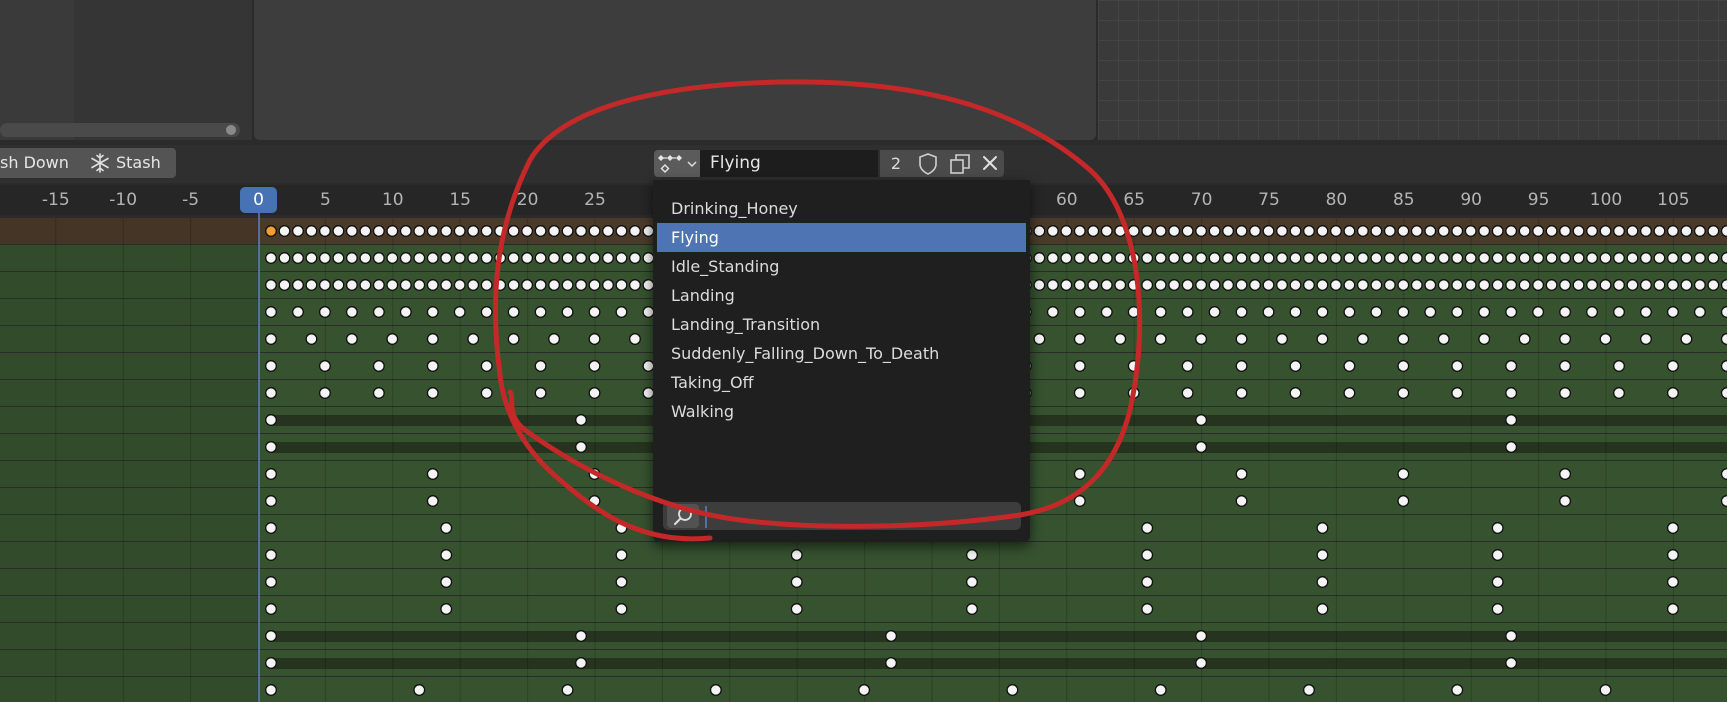  What do you see at coordinates (896, 163) in the screenshot?
I see `user-count-badge: 2` at bounding box center [896, 163].